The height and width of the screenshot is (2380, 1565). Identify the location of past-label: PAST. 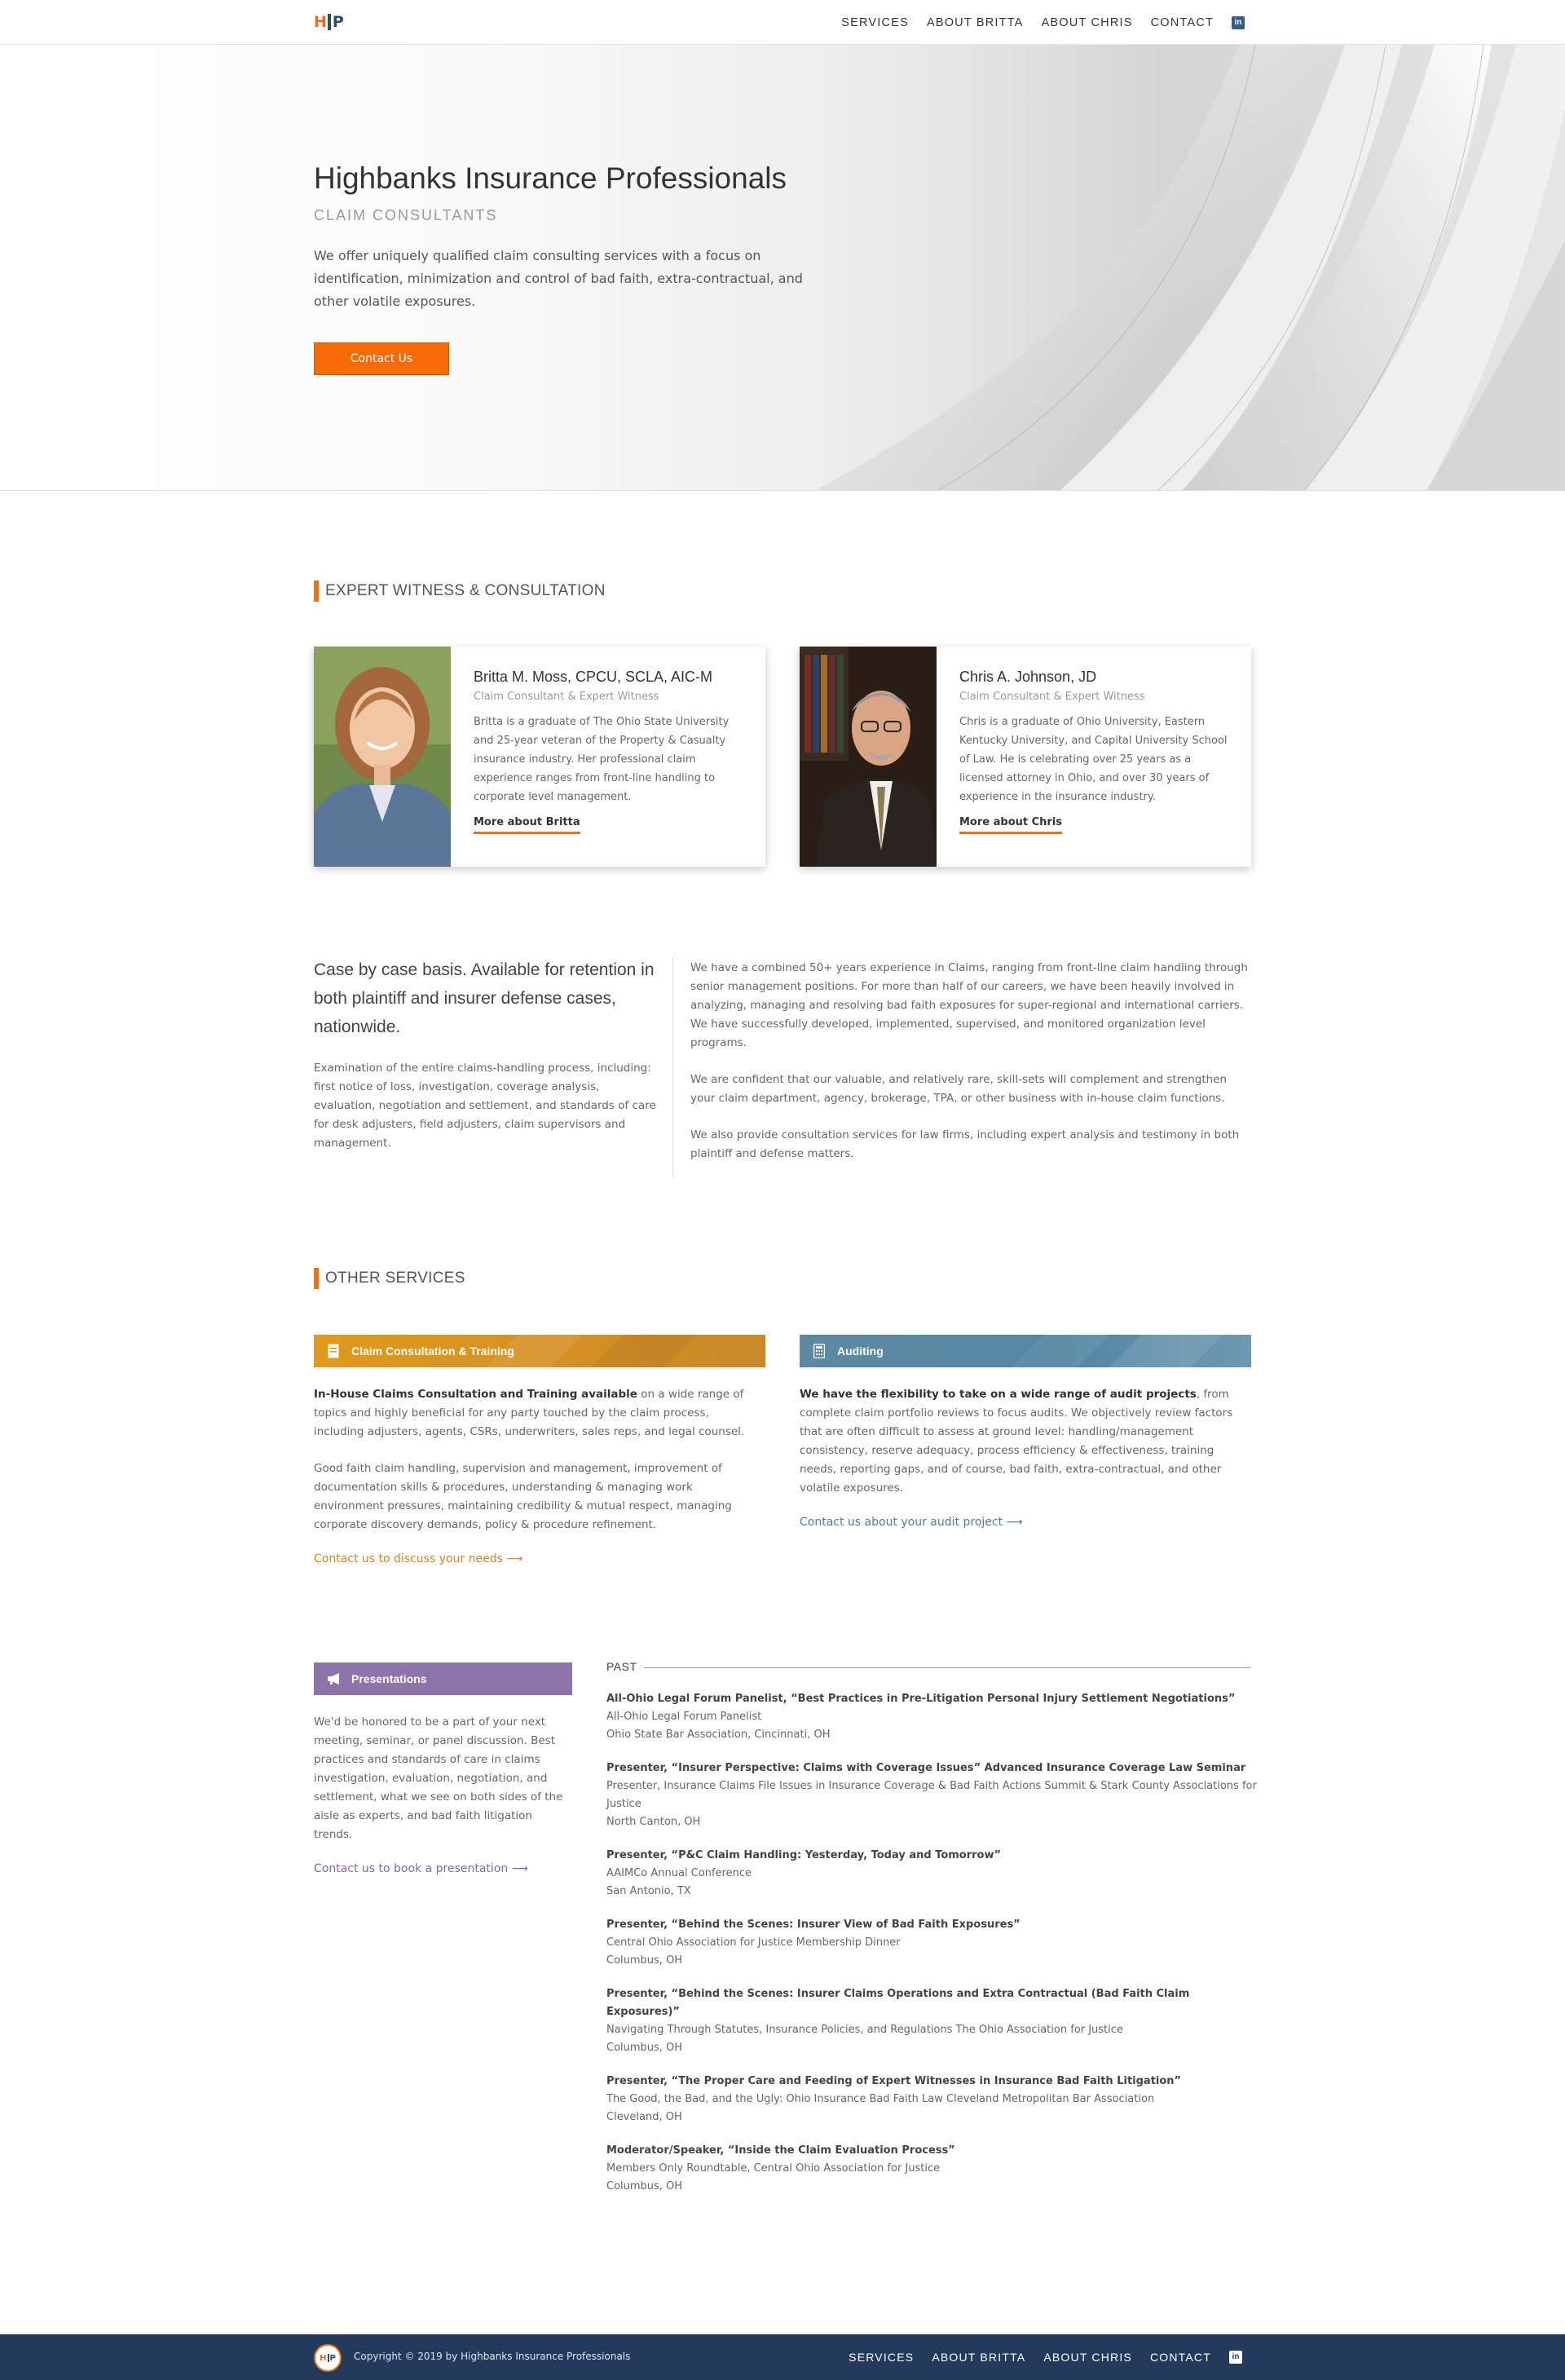
(621, 1667).